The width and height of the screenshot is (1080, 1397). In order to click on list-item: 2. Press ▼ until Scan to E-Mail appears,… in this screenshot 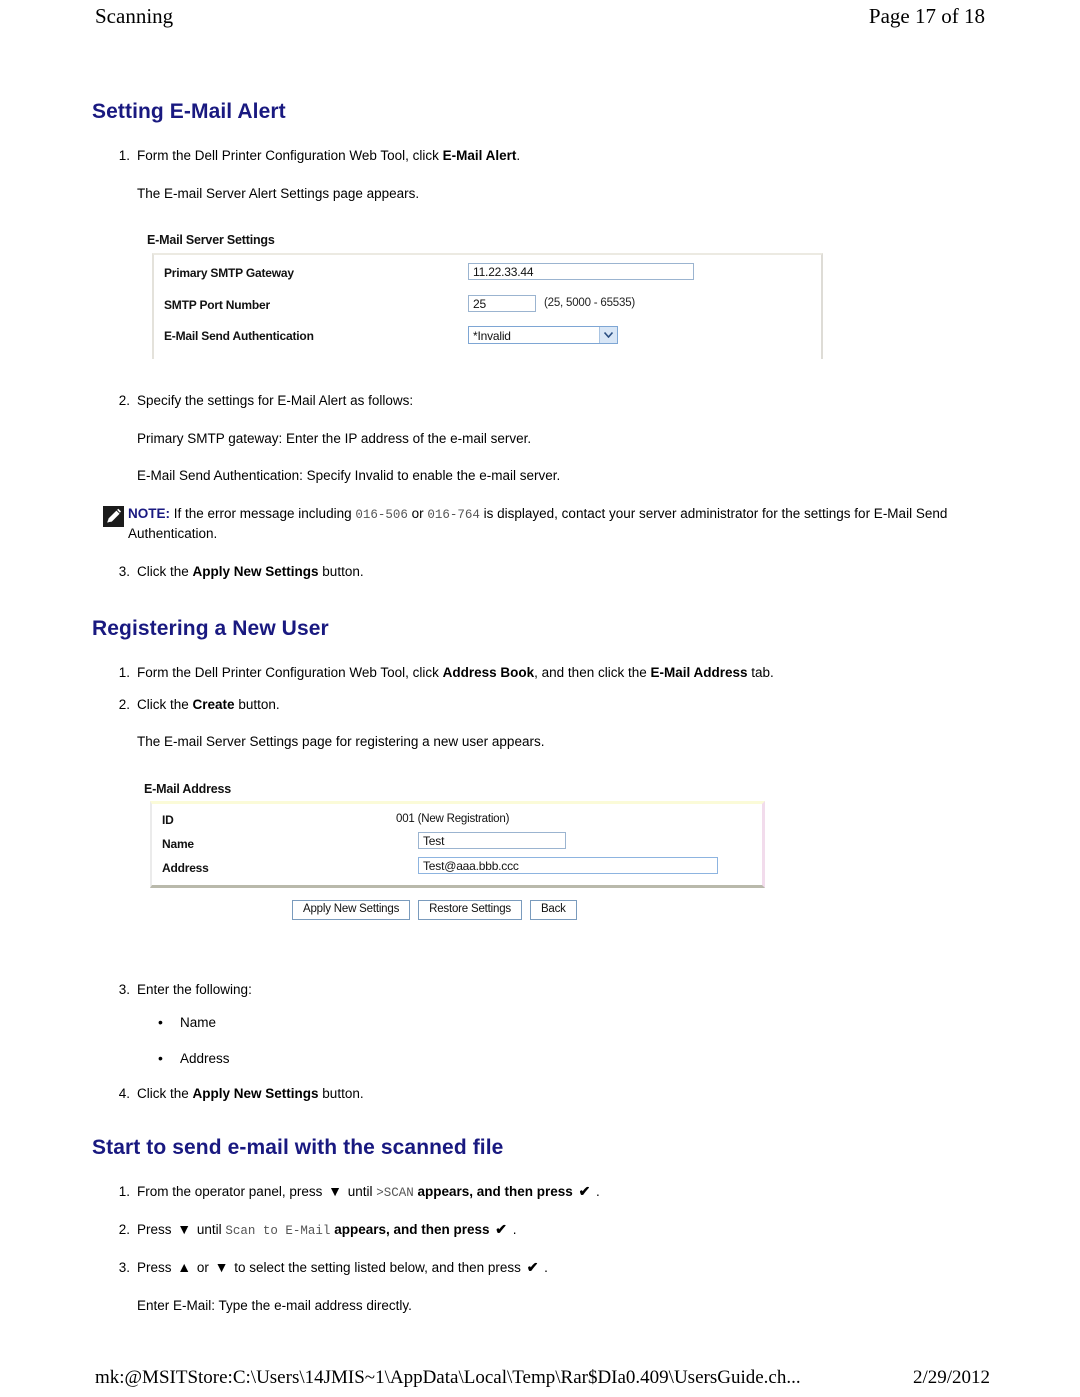, I will do `click(542, 1230)`.